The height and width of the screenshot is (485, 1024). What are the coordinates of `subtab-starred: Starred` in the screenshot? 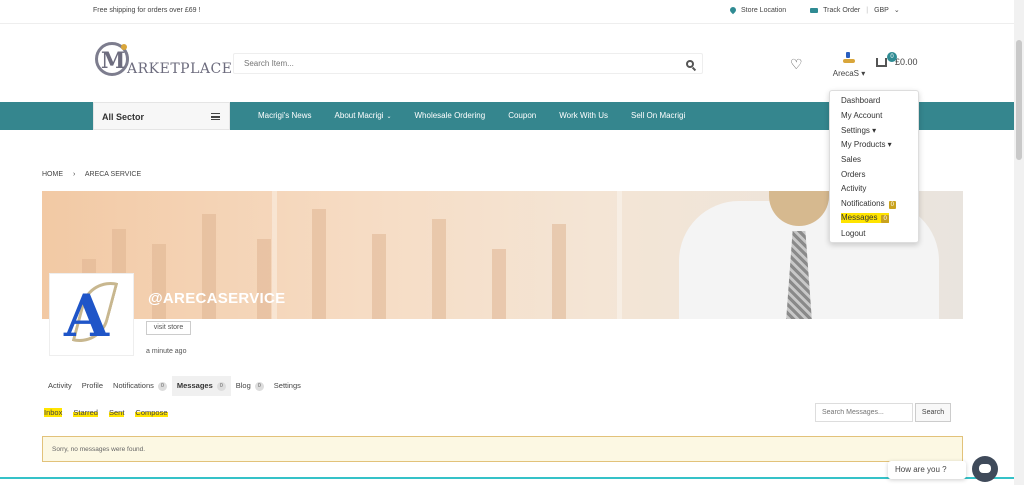 It's located at (85, 412).